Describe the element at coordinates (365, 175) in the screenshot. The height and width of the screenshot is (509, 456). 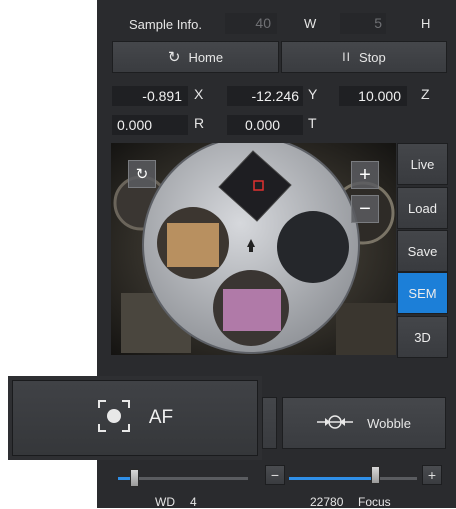
I see `zoom-in-button: +` at that location.